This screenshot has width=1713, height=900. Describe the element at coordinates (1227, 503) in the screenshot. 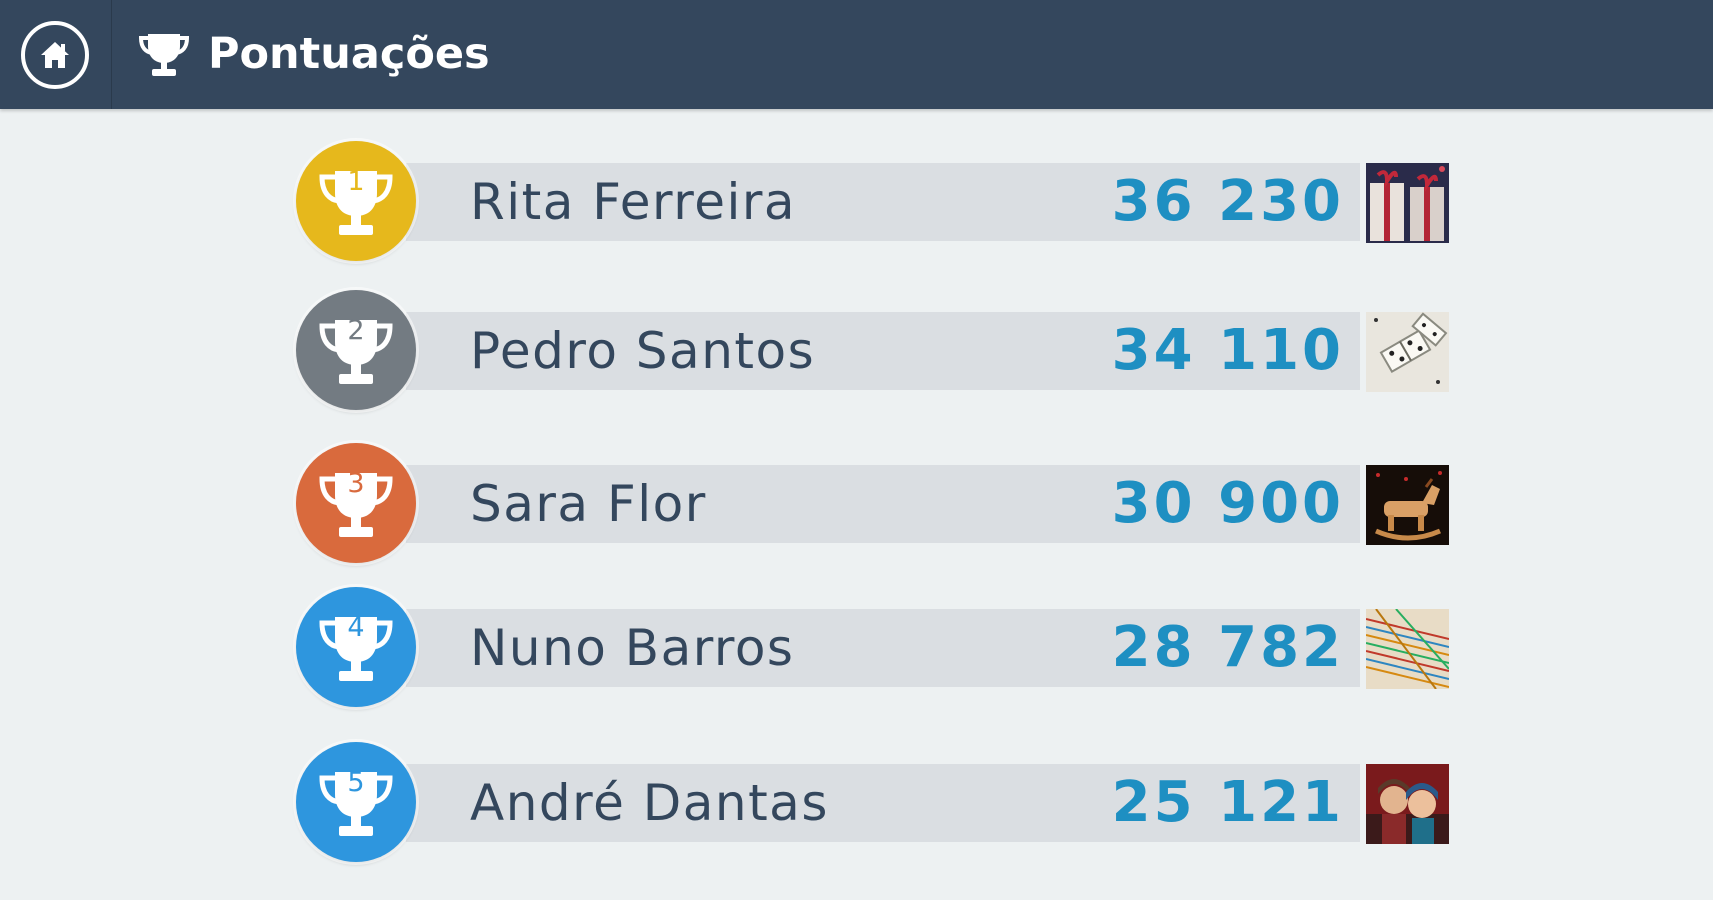

I see `player-score: 30 900` at that location.